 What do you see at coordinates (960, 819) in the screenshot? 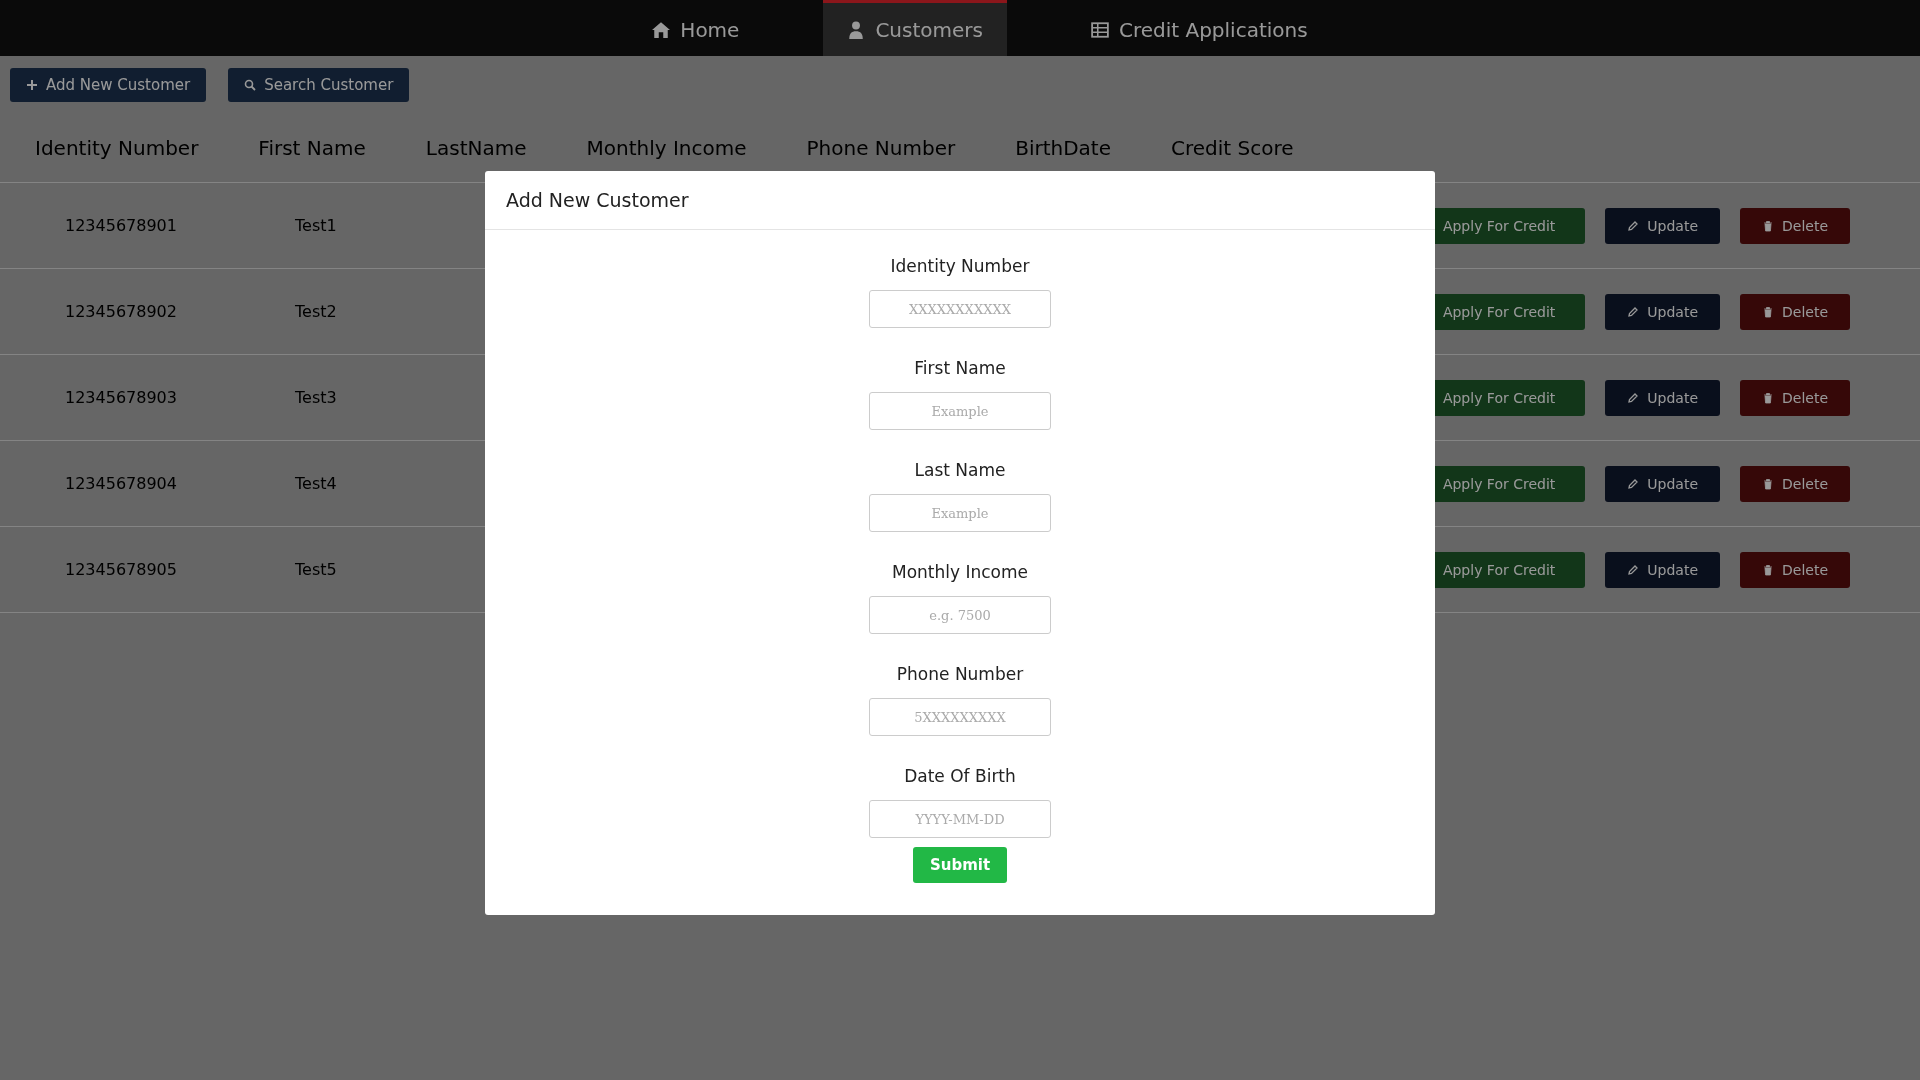
I see `input-field: YYYY-MM-DD` at bounding box center [960, 819].